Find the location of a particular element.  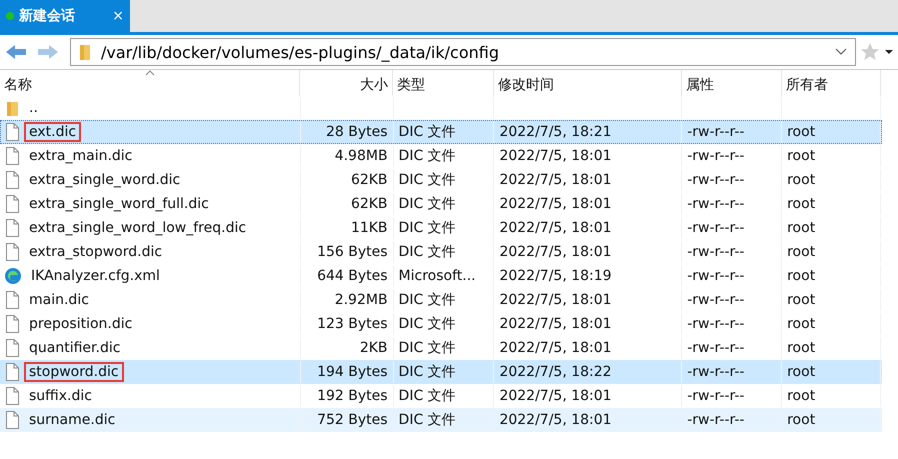

column-header: 类型 is located at coordinates (443, 83).